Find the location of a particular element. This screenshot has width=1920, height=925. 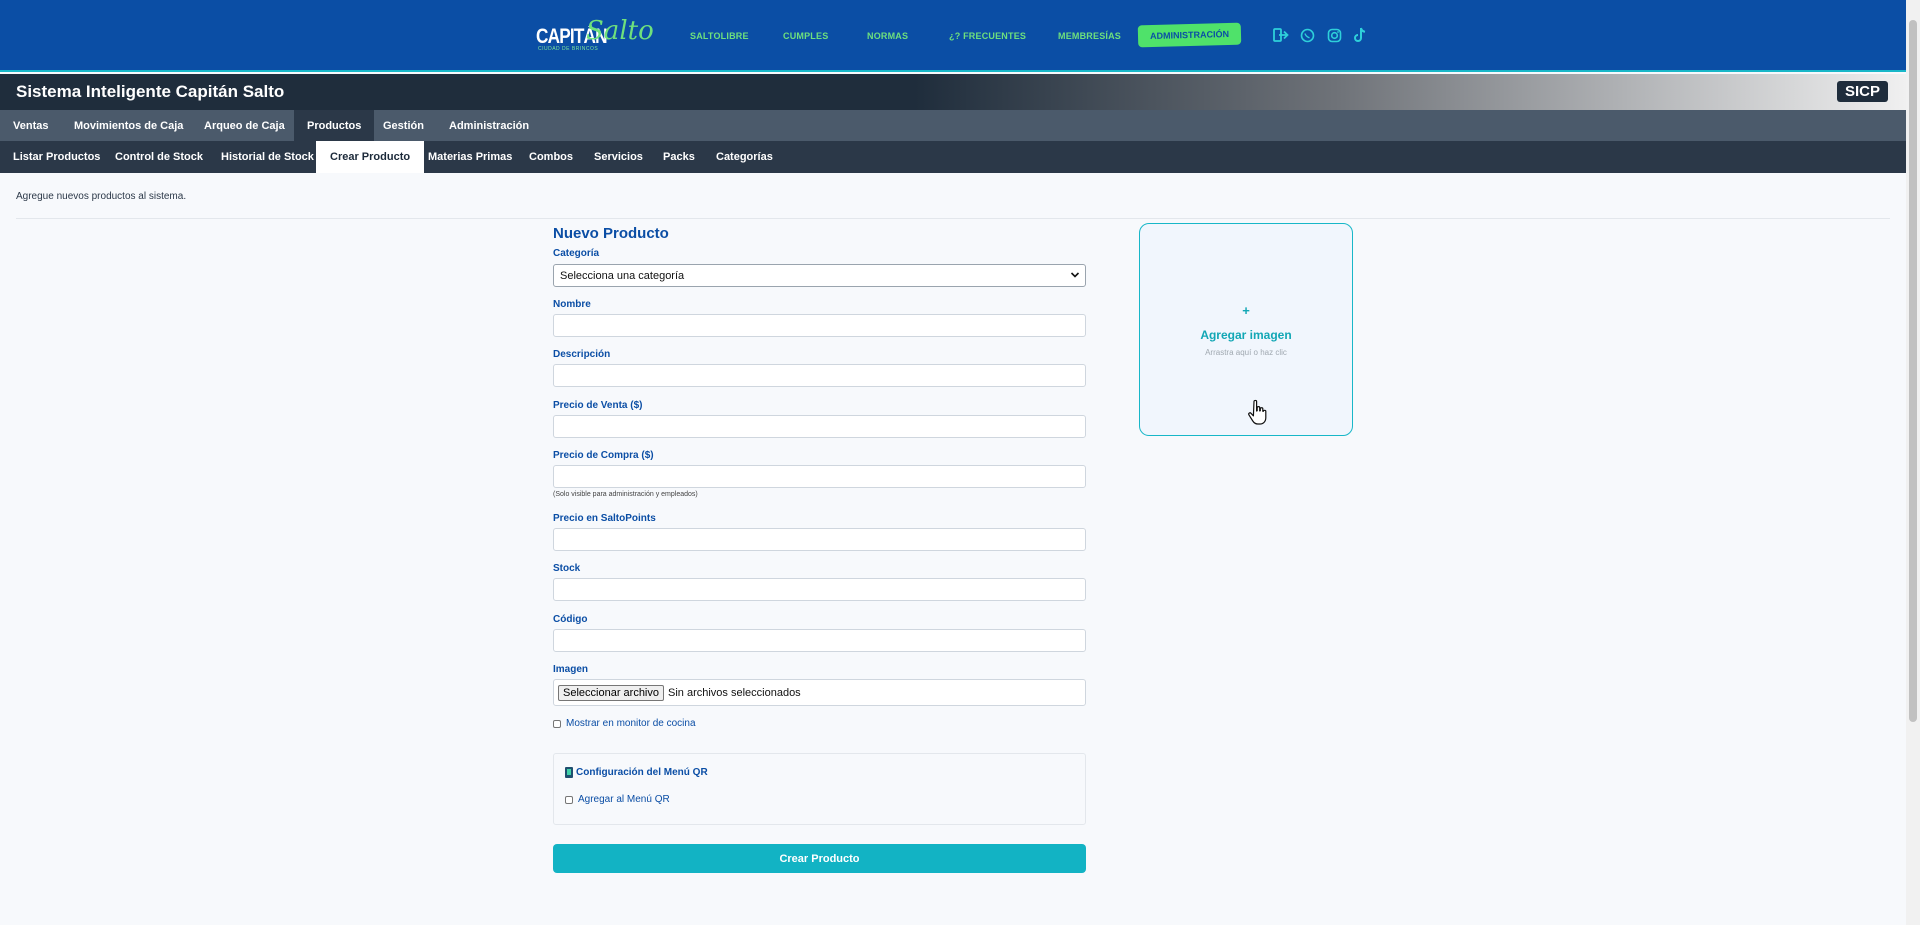

subtab-packs: Packs is located at coordinates (679, 157).